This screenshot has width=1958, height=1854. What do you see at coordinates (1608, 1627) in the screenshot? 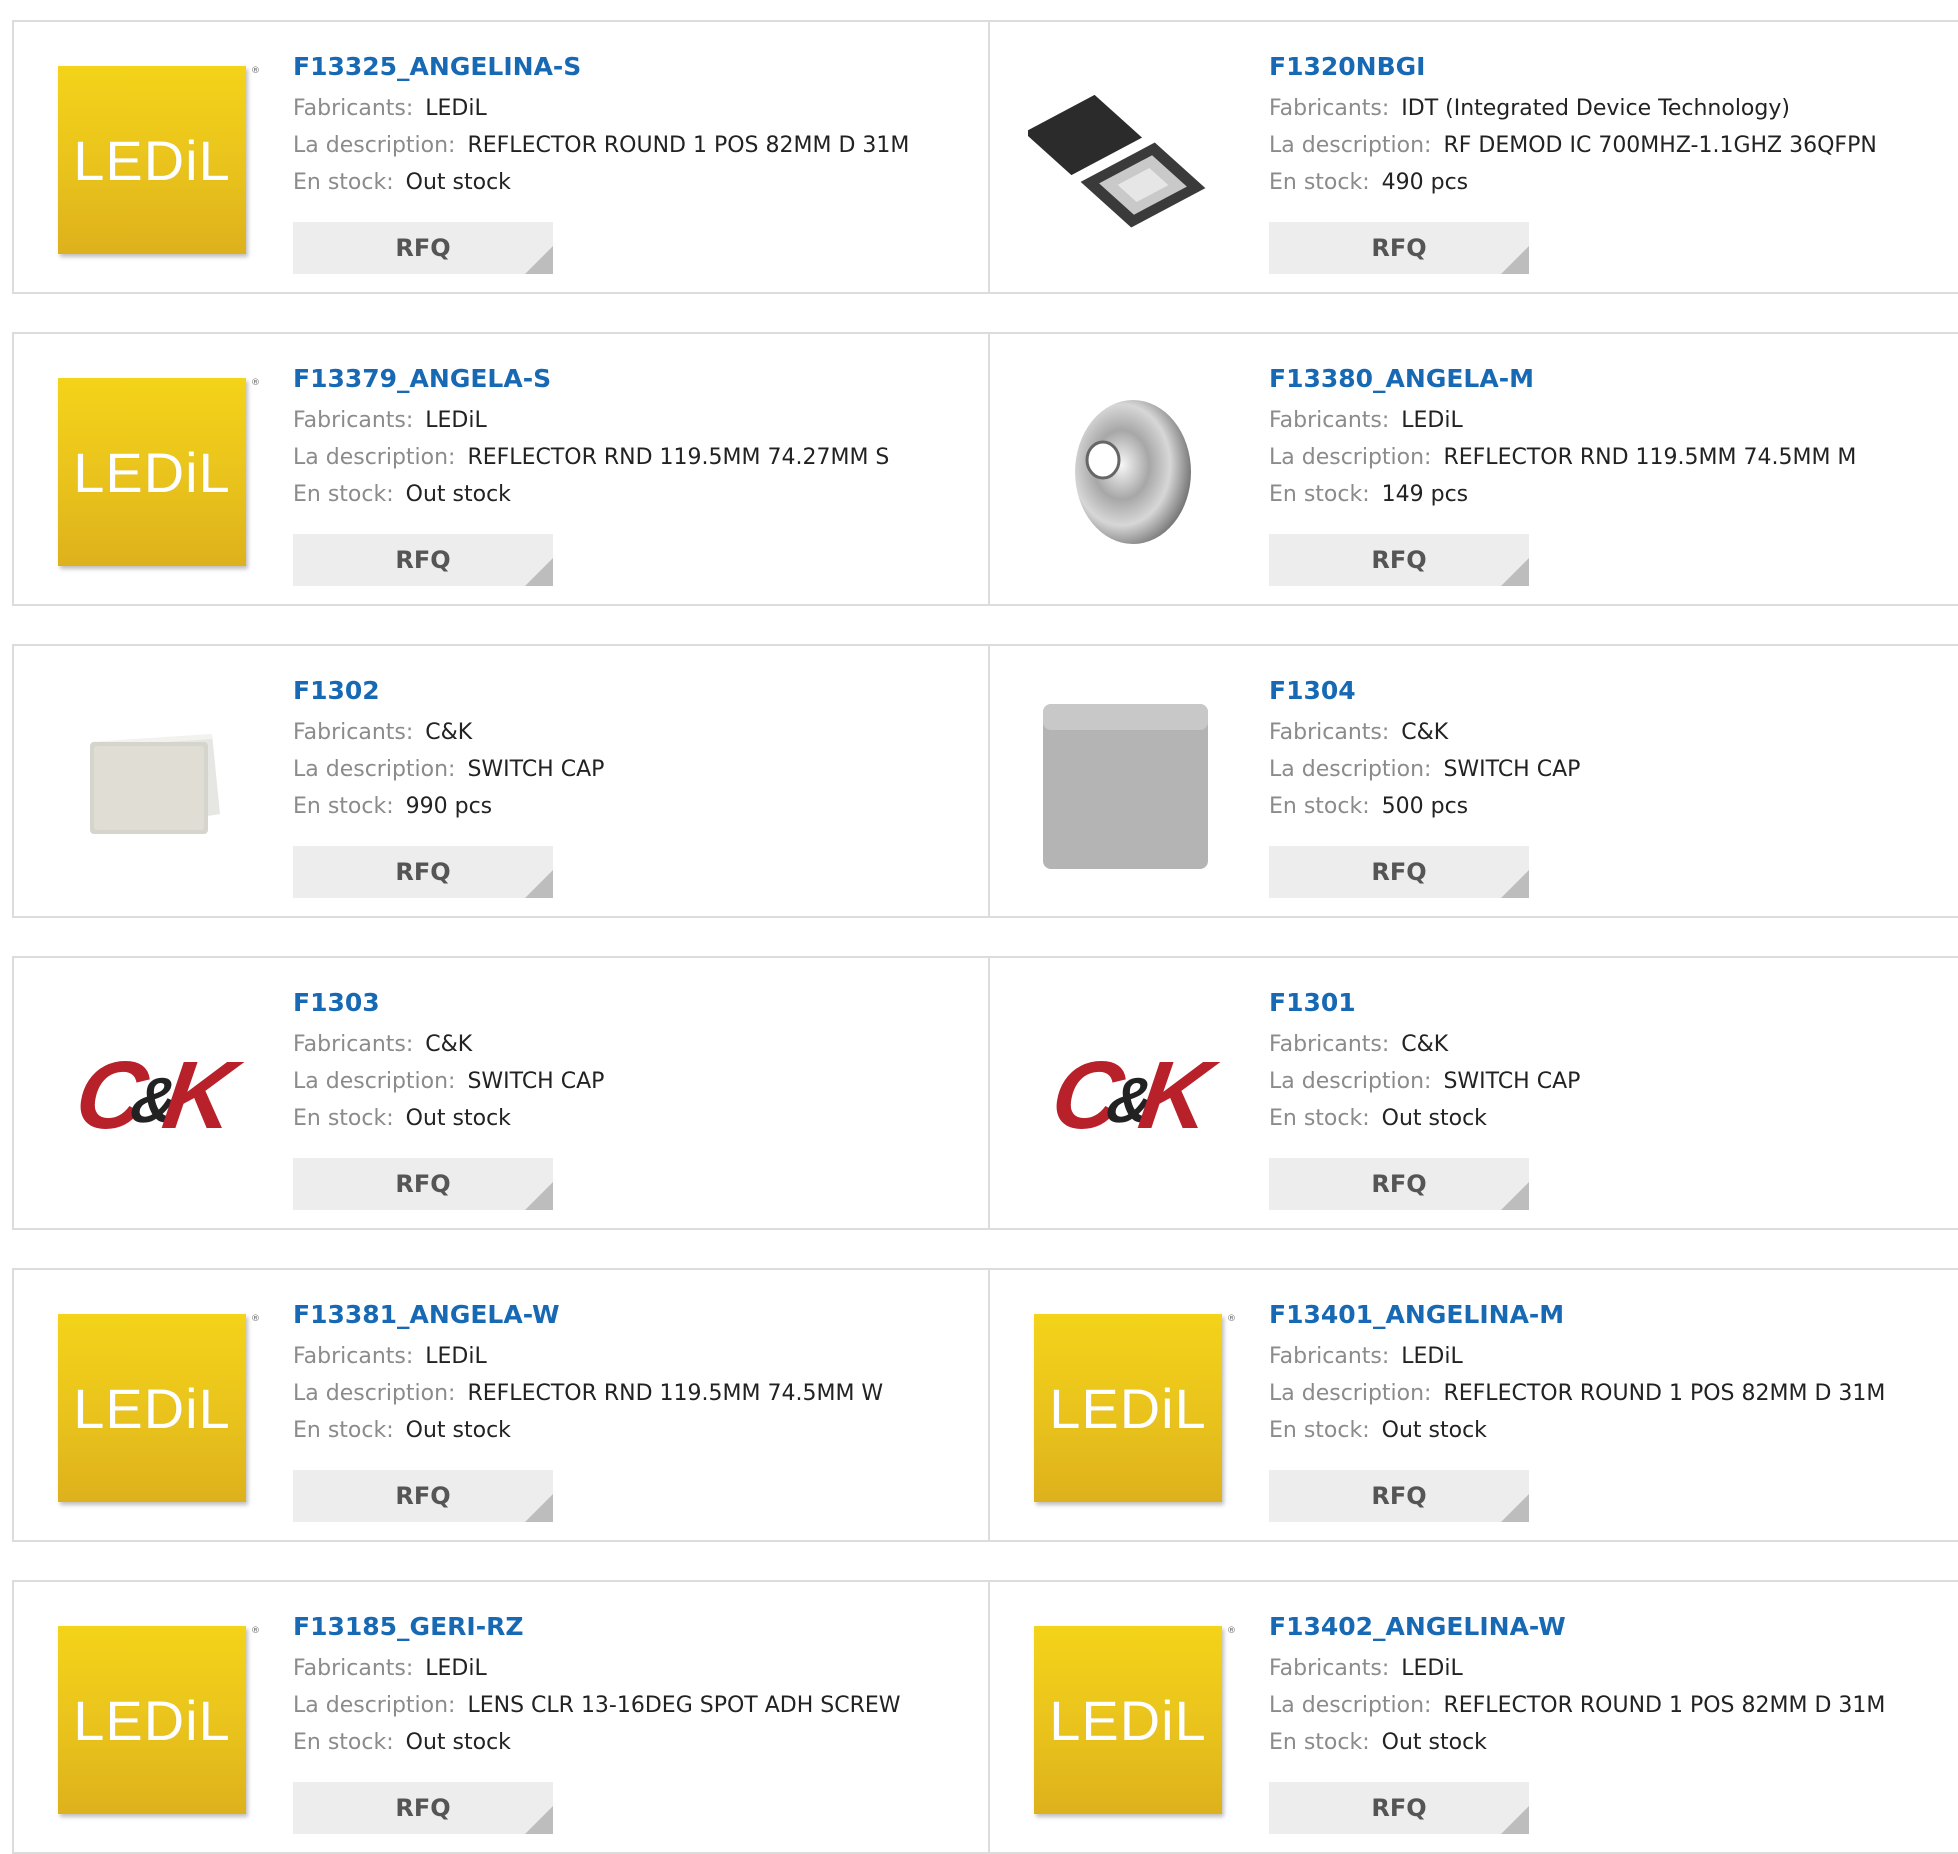
I see `product-part-link: F13402_ANGELINA-W` at bounding box center [1608, 1627].